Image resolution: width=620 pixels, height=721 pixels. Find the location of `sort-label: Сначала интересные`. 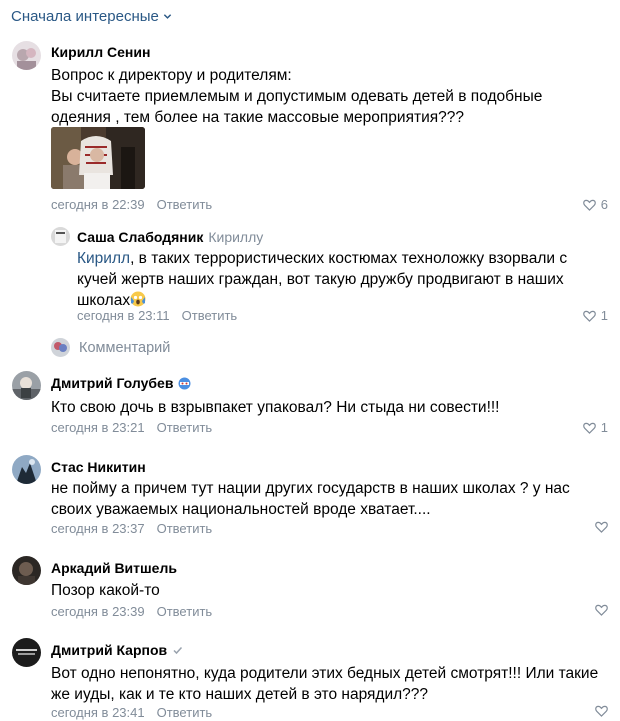

sort-label: Сначала интересные is located at coordinates (85, 16).